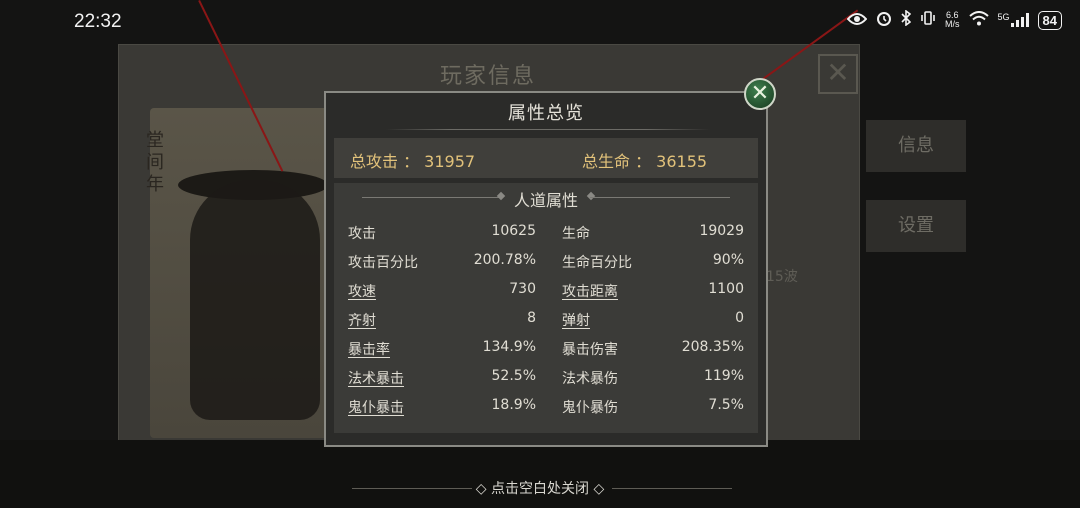  What do you see at coordinates (590, 291) in the screenshot?
I see `attack-range-link: 攻击距离` at bounding box center [590, 291].